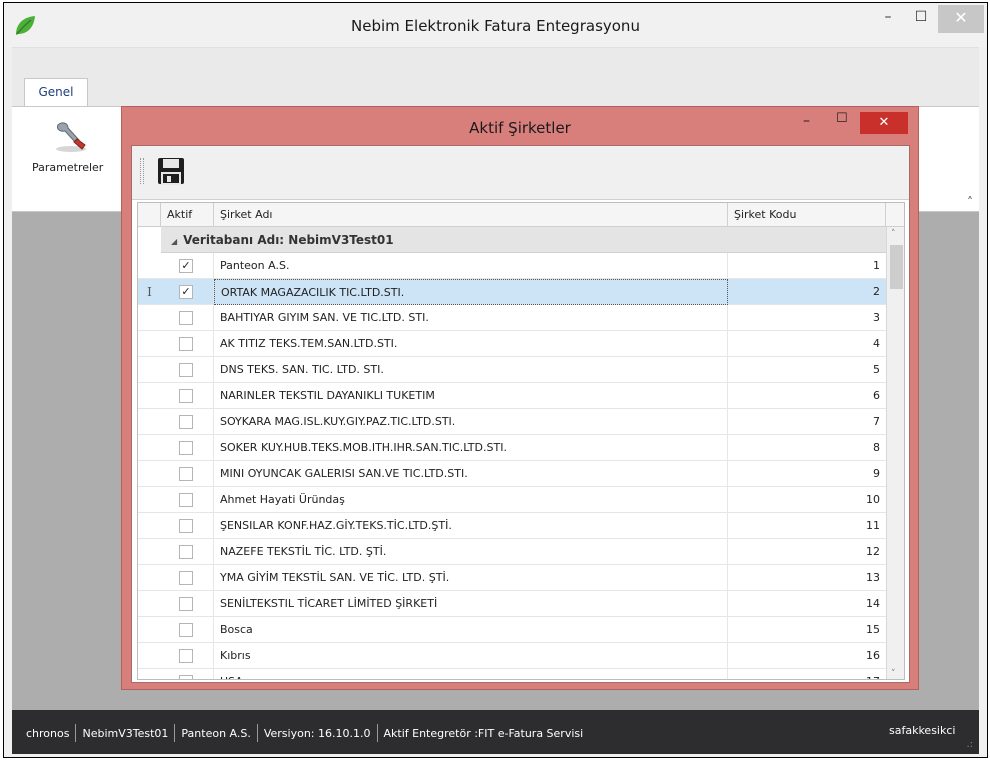 The width and height of the screenshot is (990, 760). What do you see at coordinates (884, 123) in the screenshot?
I see `dialog-close-button: ✕` at bounding box center [884, 123].